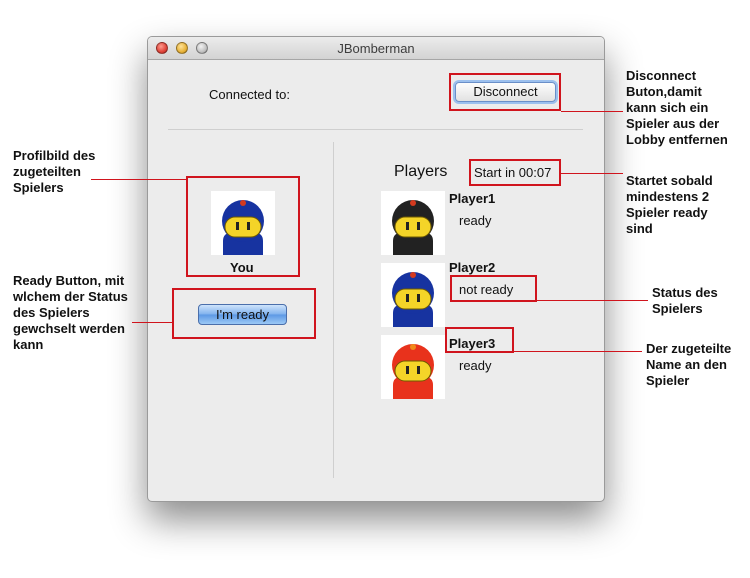  I want to click on name-annotation: Der zugeteilte Name an den Spieler, so click(689, 364).